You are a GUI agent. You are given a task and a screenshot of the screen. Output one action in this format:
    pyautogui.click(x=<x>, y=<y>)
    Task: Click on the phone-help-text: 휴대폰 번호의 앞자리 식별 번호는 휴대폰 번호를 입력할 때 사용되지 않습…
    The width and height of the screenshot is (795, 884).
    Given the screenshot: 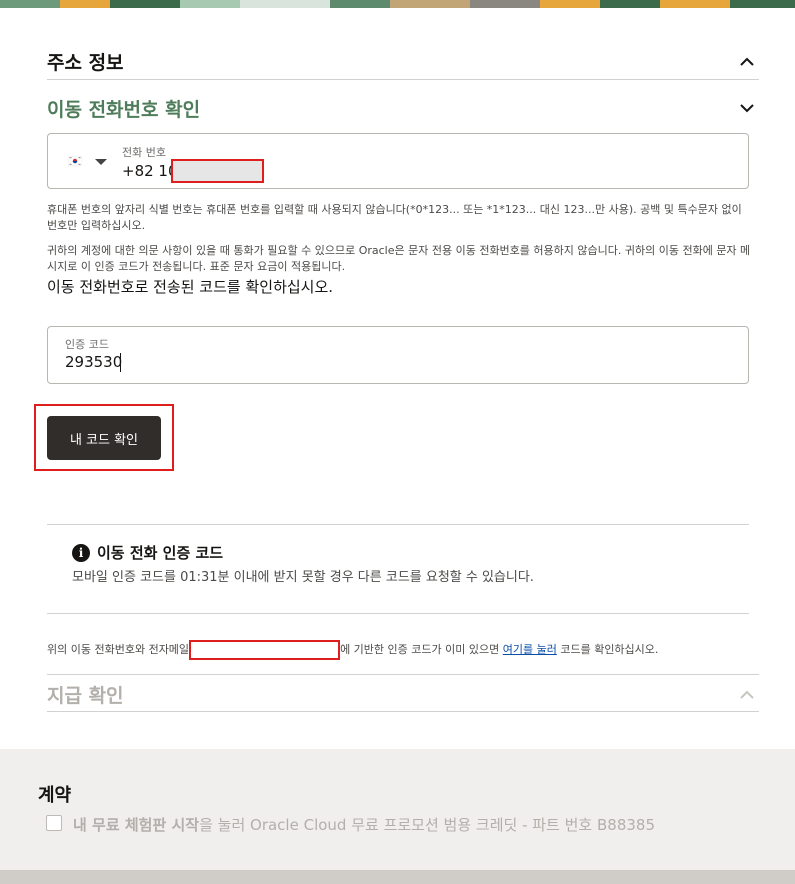 What is the action you would take?
    pyautogui.click(x=394, y=217)
    